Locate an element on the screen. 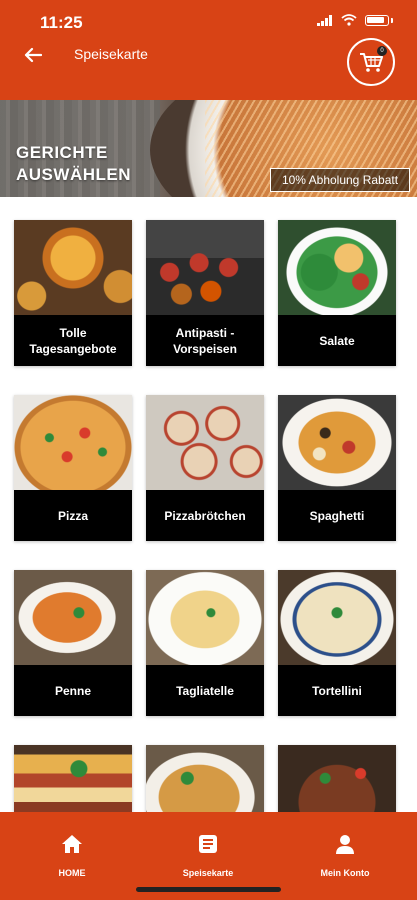 This screenshot has width=417, height=900. category-card-steak is located at coordinates (337, 778).